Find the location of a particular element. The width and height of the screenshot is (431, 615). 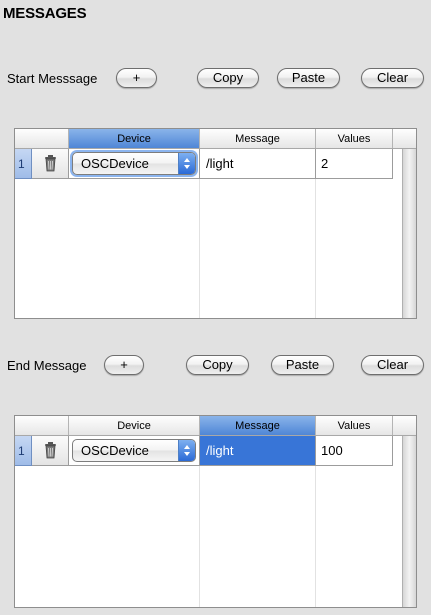

end-copy-button: Copy is located at coordinates (217, 365).